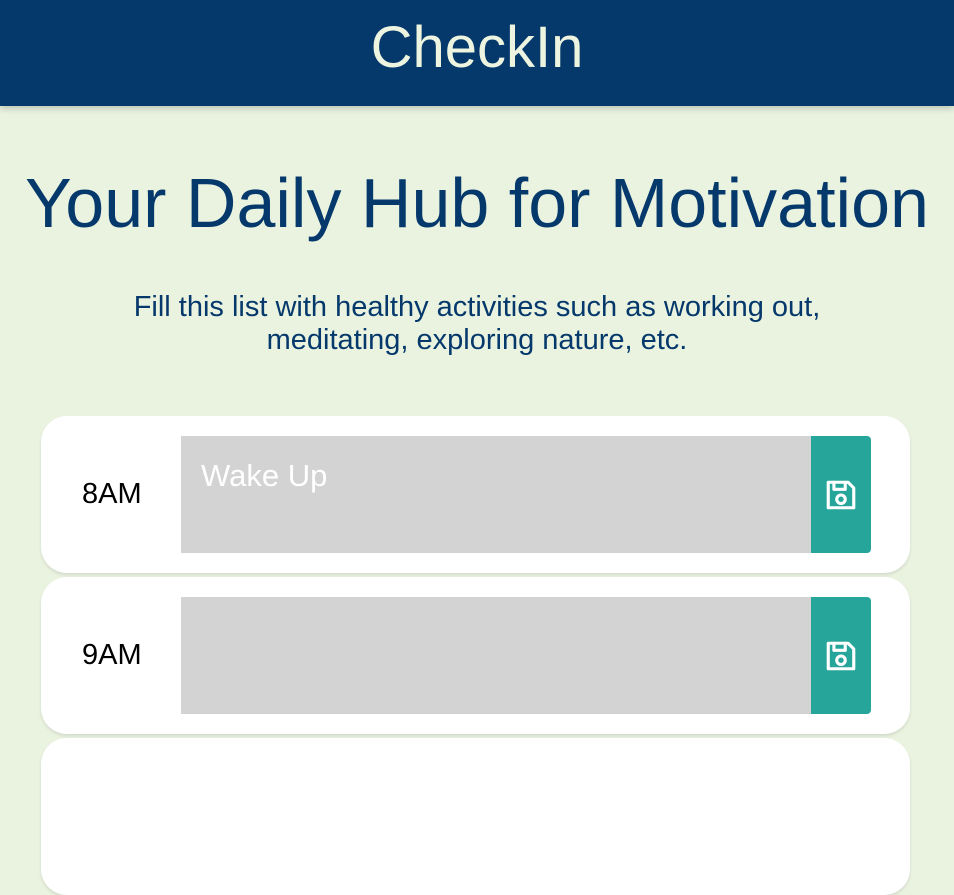 This screenshot has width=954, height=895. I want to click on activity-input: Wake Up, so click(496, 494).